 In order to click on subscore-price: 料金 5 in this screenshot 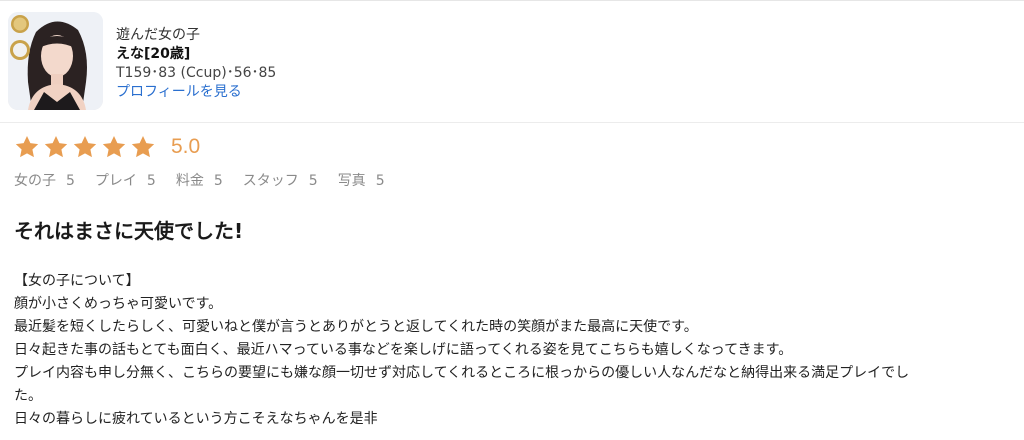, I will do `click(199, 180)`.